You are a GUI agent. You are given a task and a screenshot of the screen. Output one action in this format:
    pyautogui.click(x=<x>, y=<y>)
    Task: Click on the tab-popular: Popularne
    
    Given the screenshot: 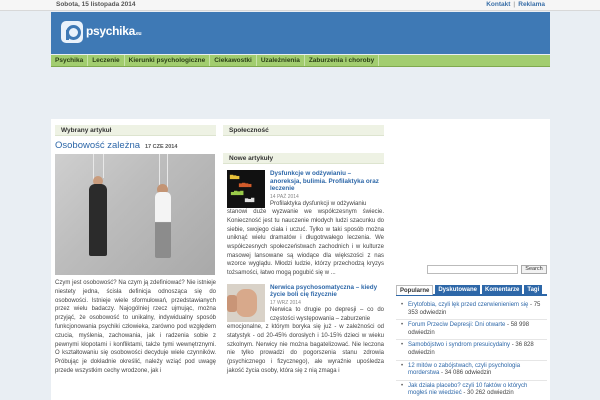 What is the action you would take?
    pyautogui.click(x=415, y=290)
    